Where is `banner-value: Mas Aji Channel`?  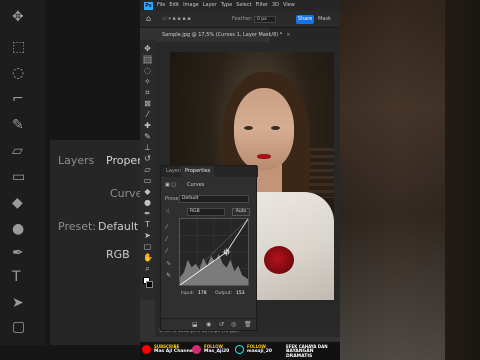
banner-value: Mas Aji Channel is located at coordinates (174, 351).